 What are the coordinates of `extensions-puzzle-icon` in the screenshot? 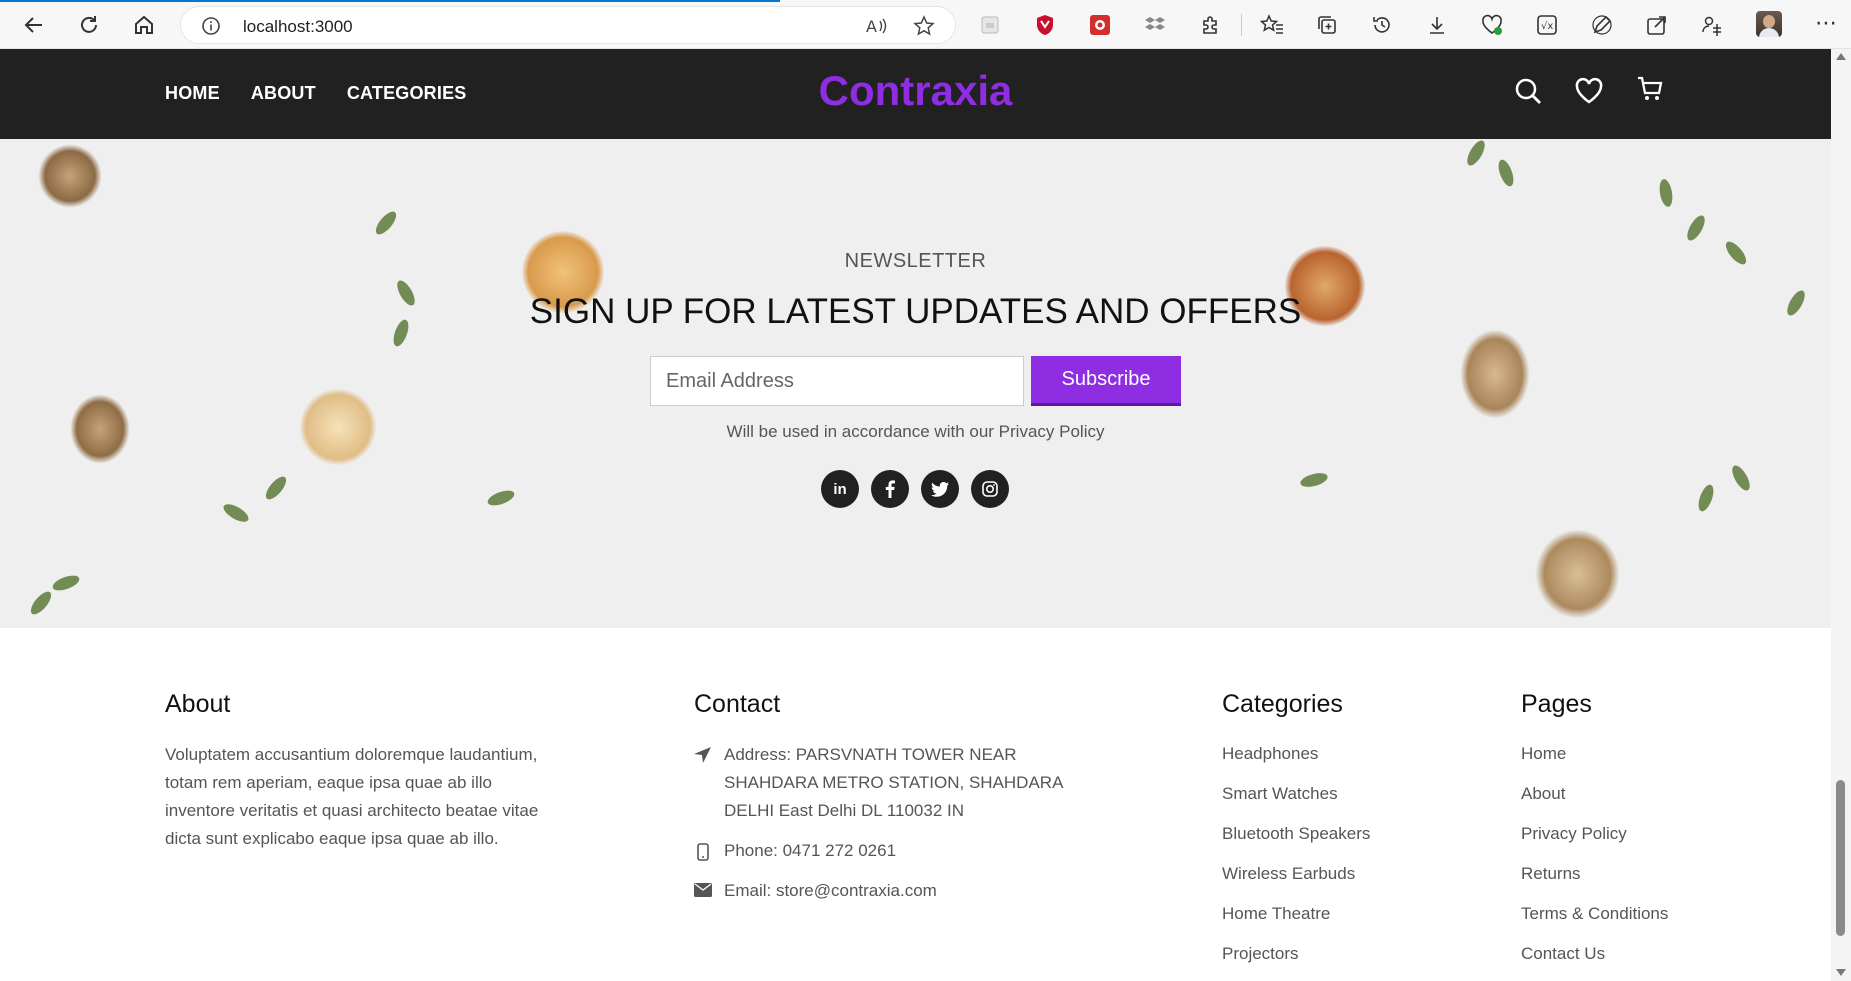 It's located at (1211, 25).